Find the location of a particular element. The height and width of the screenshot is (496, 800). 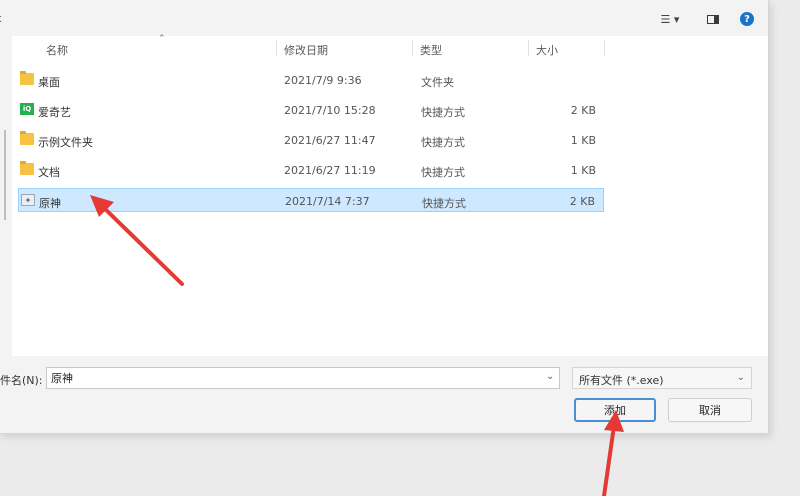

column-header: ⌃ 名称 修改日期 类型 大小 is located at coordinates (390, 47).